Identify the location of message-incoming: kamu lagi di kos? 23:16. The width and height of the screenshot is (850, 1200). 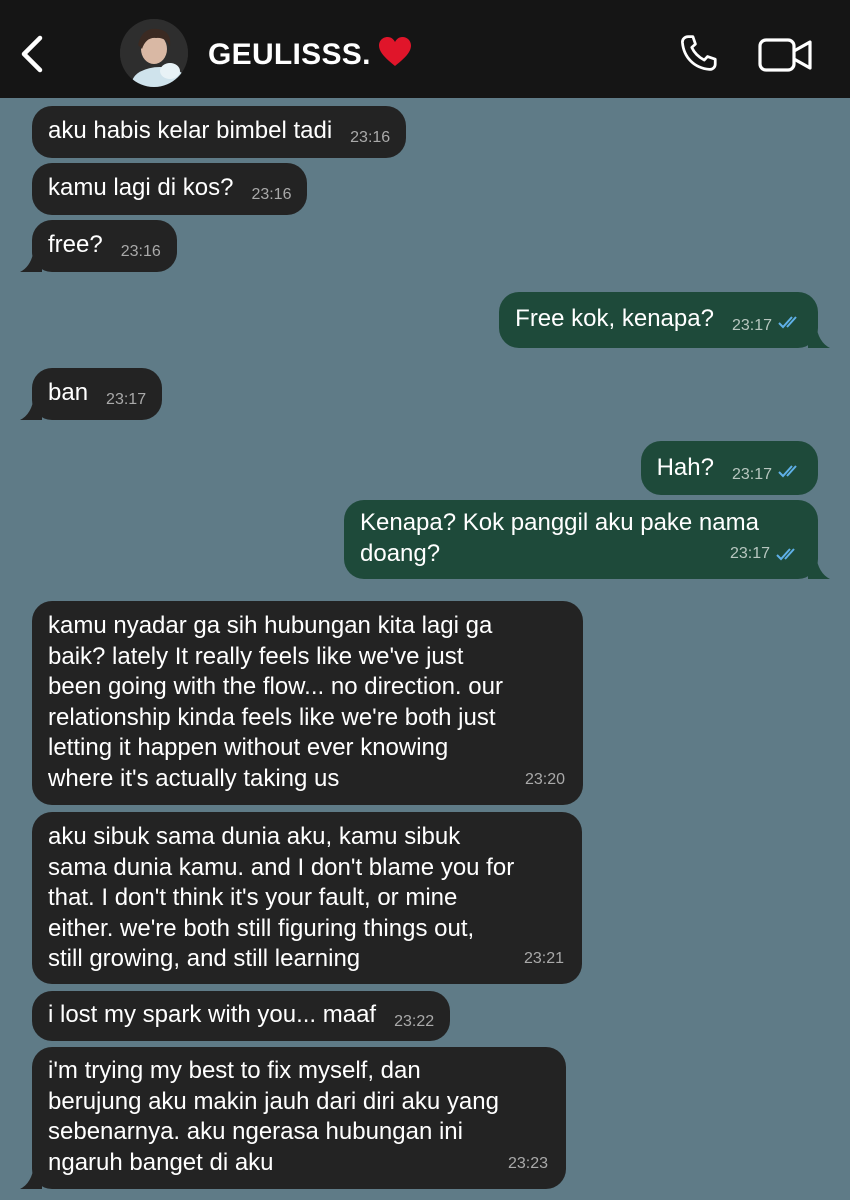
(170, 189).